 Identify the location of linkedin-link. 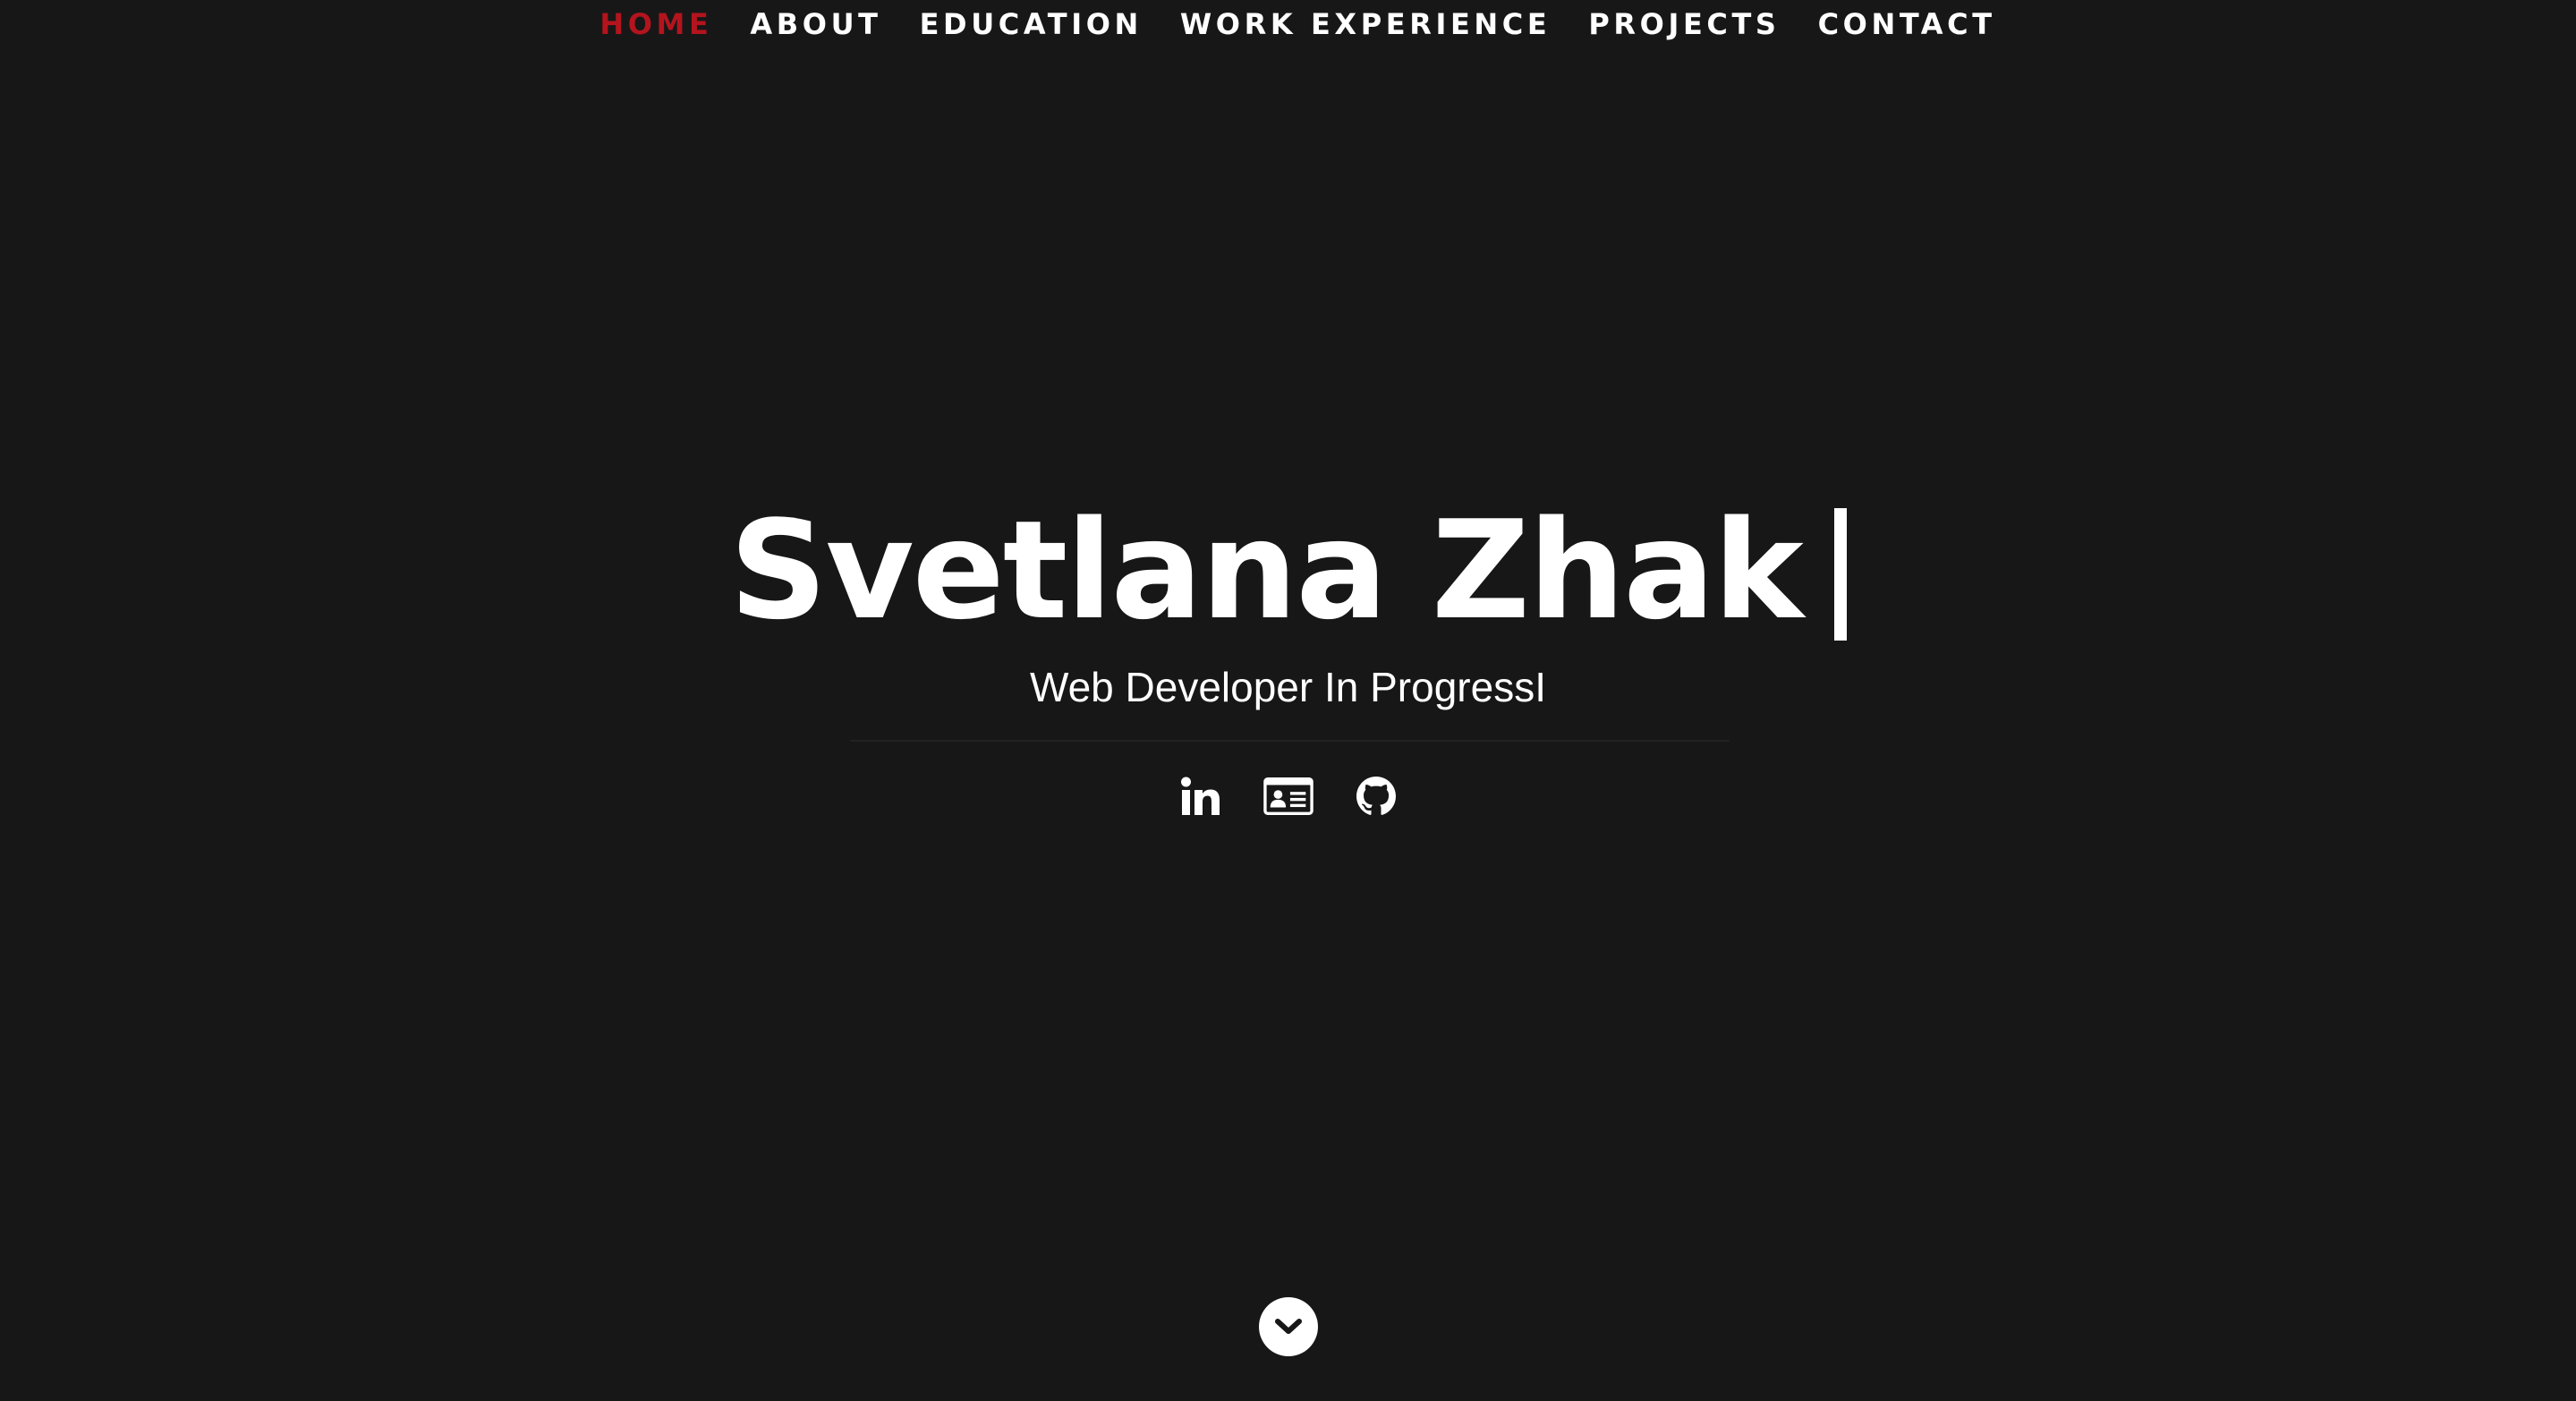
(1201, 796).